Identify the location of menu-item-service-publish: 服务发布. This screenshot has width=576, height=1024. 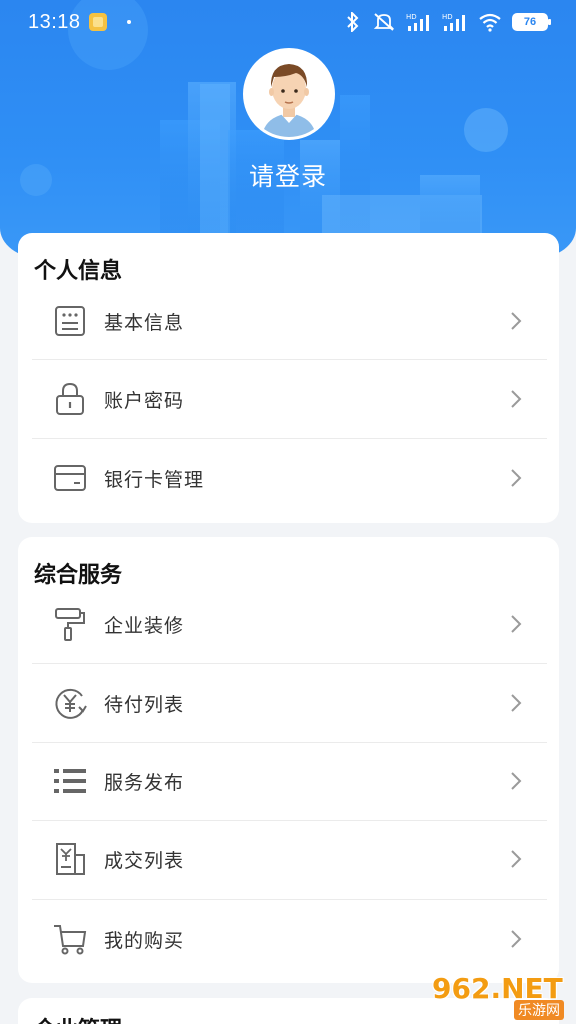
(289, 781).